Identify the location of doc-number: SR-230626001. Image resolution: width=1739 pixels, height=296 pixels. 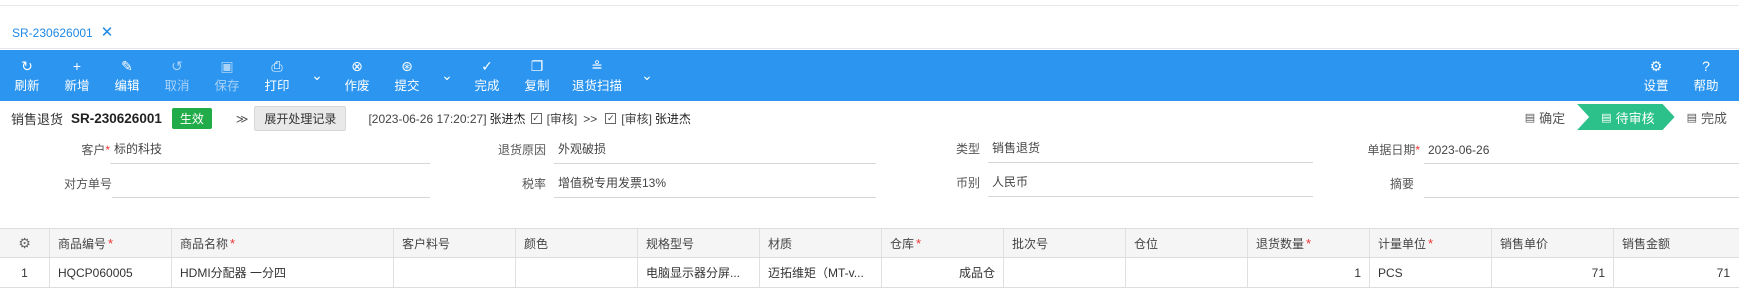
(116, 118).